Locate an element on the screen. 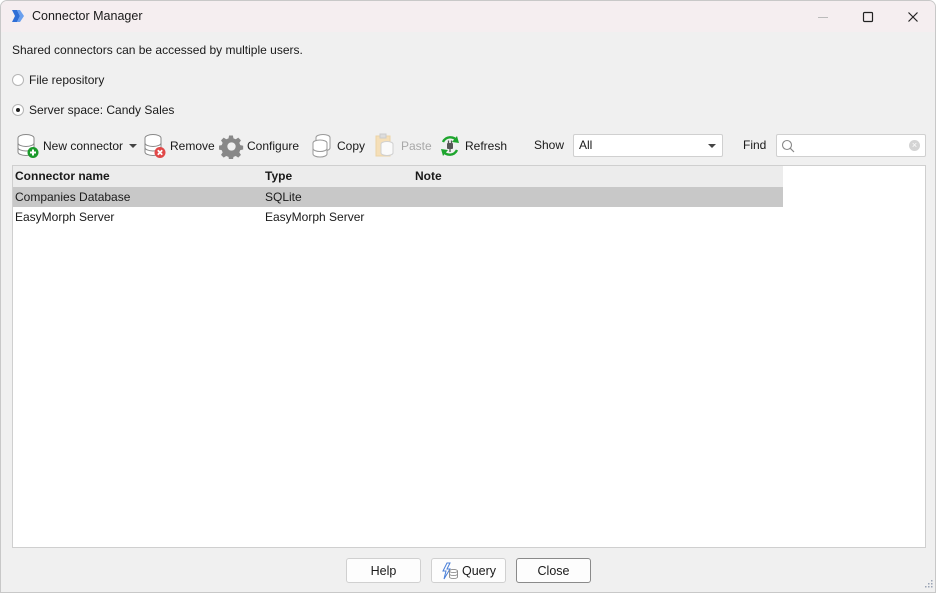  resize-grip-icon is located at coordinates (928, 585).